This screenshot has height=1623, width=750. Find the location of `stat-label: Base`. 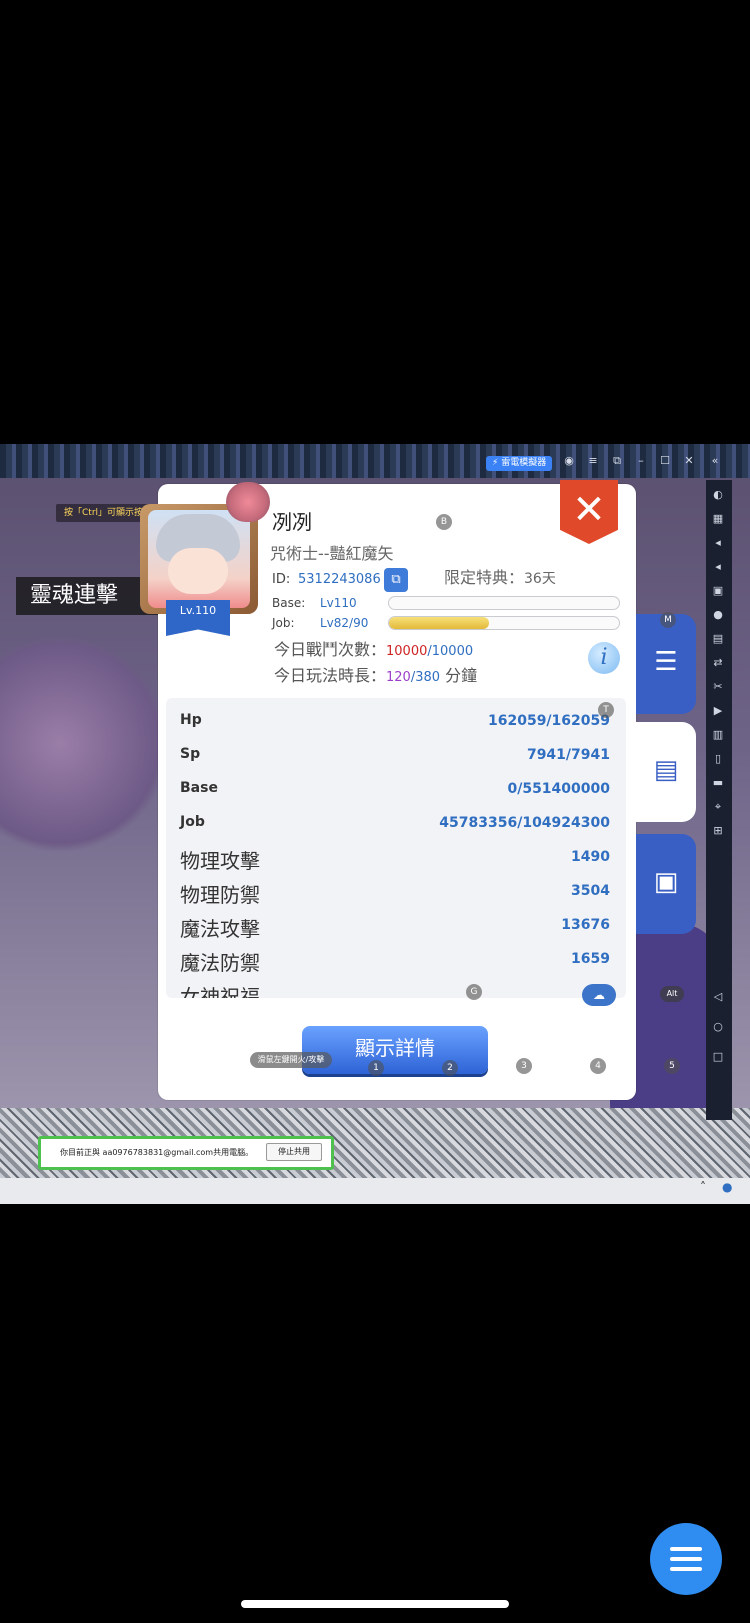

stat-label: Base is located at coordinates (199, 788).